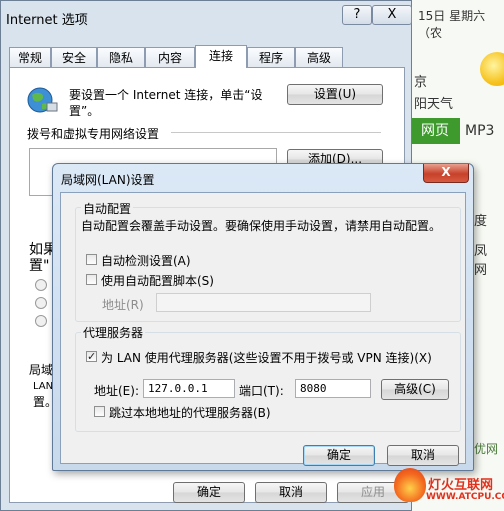  I want to click on radio-always-dial, so click(41, 321).